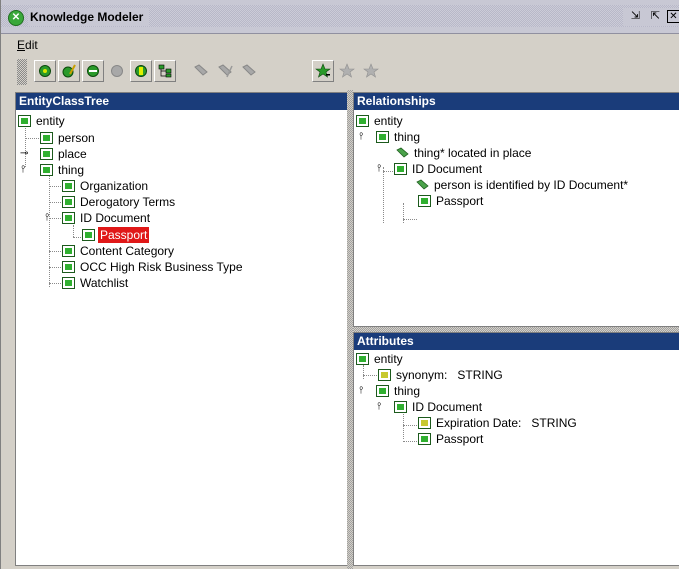 This screenshot has height=569, width=679. Describe the element at coordinates (22, 72) in the screenshot. I see `toolbar-grip` at that location.